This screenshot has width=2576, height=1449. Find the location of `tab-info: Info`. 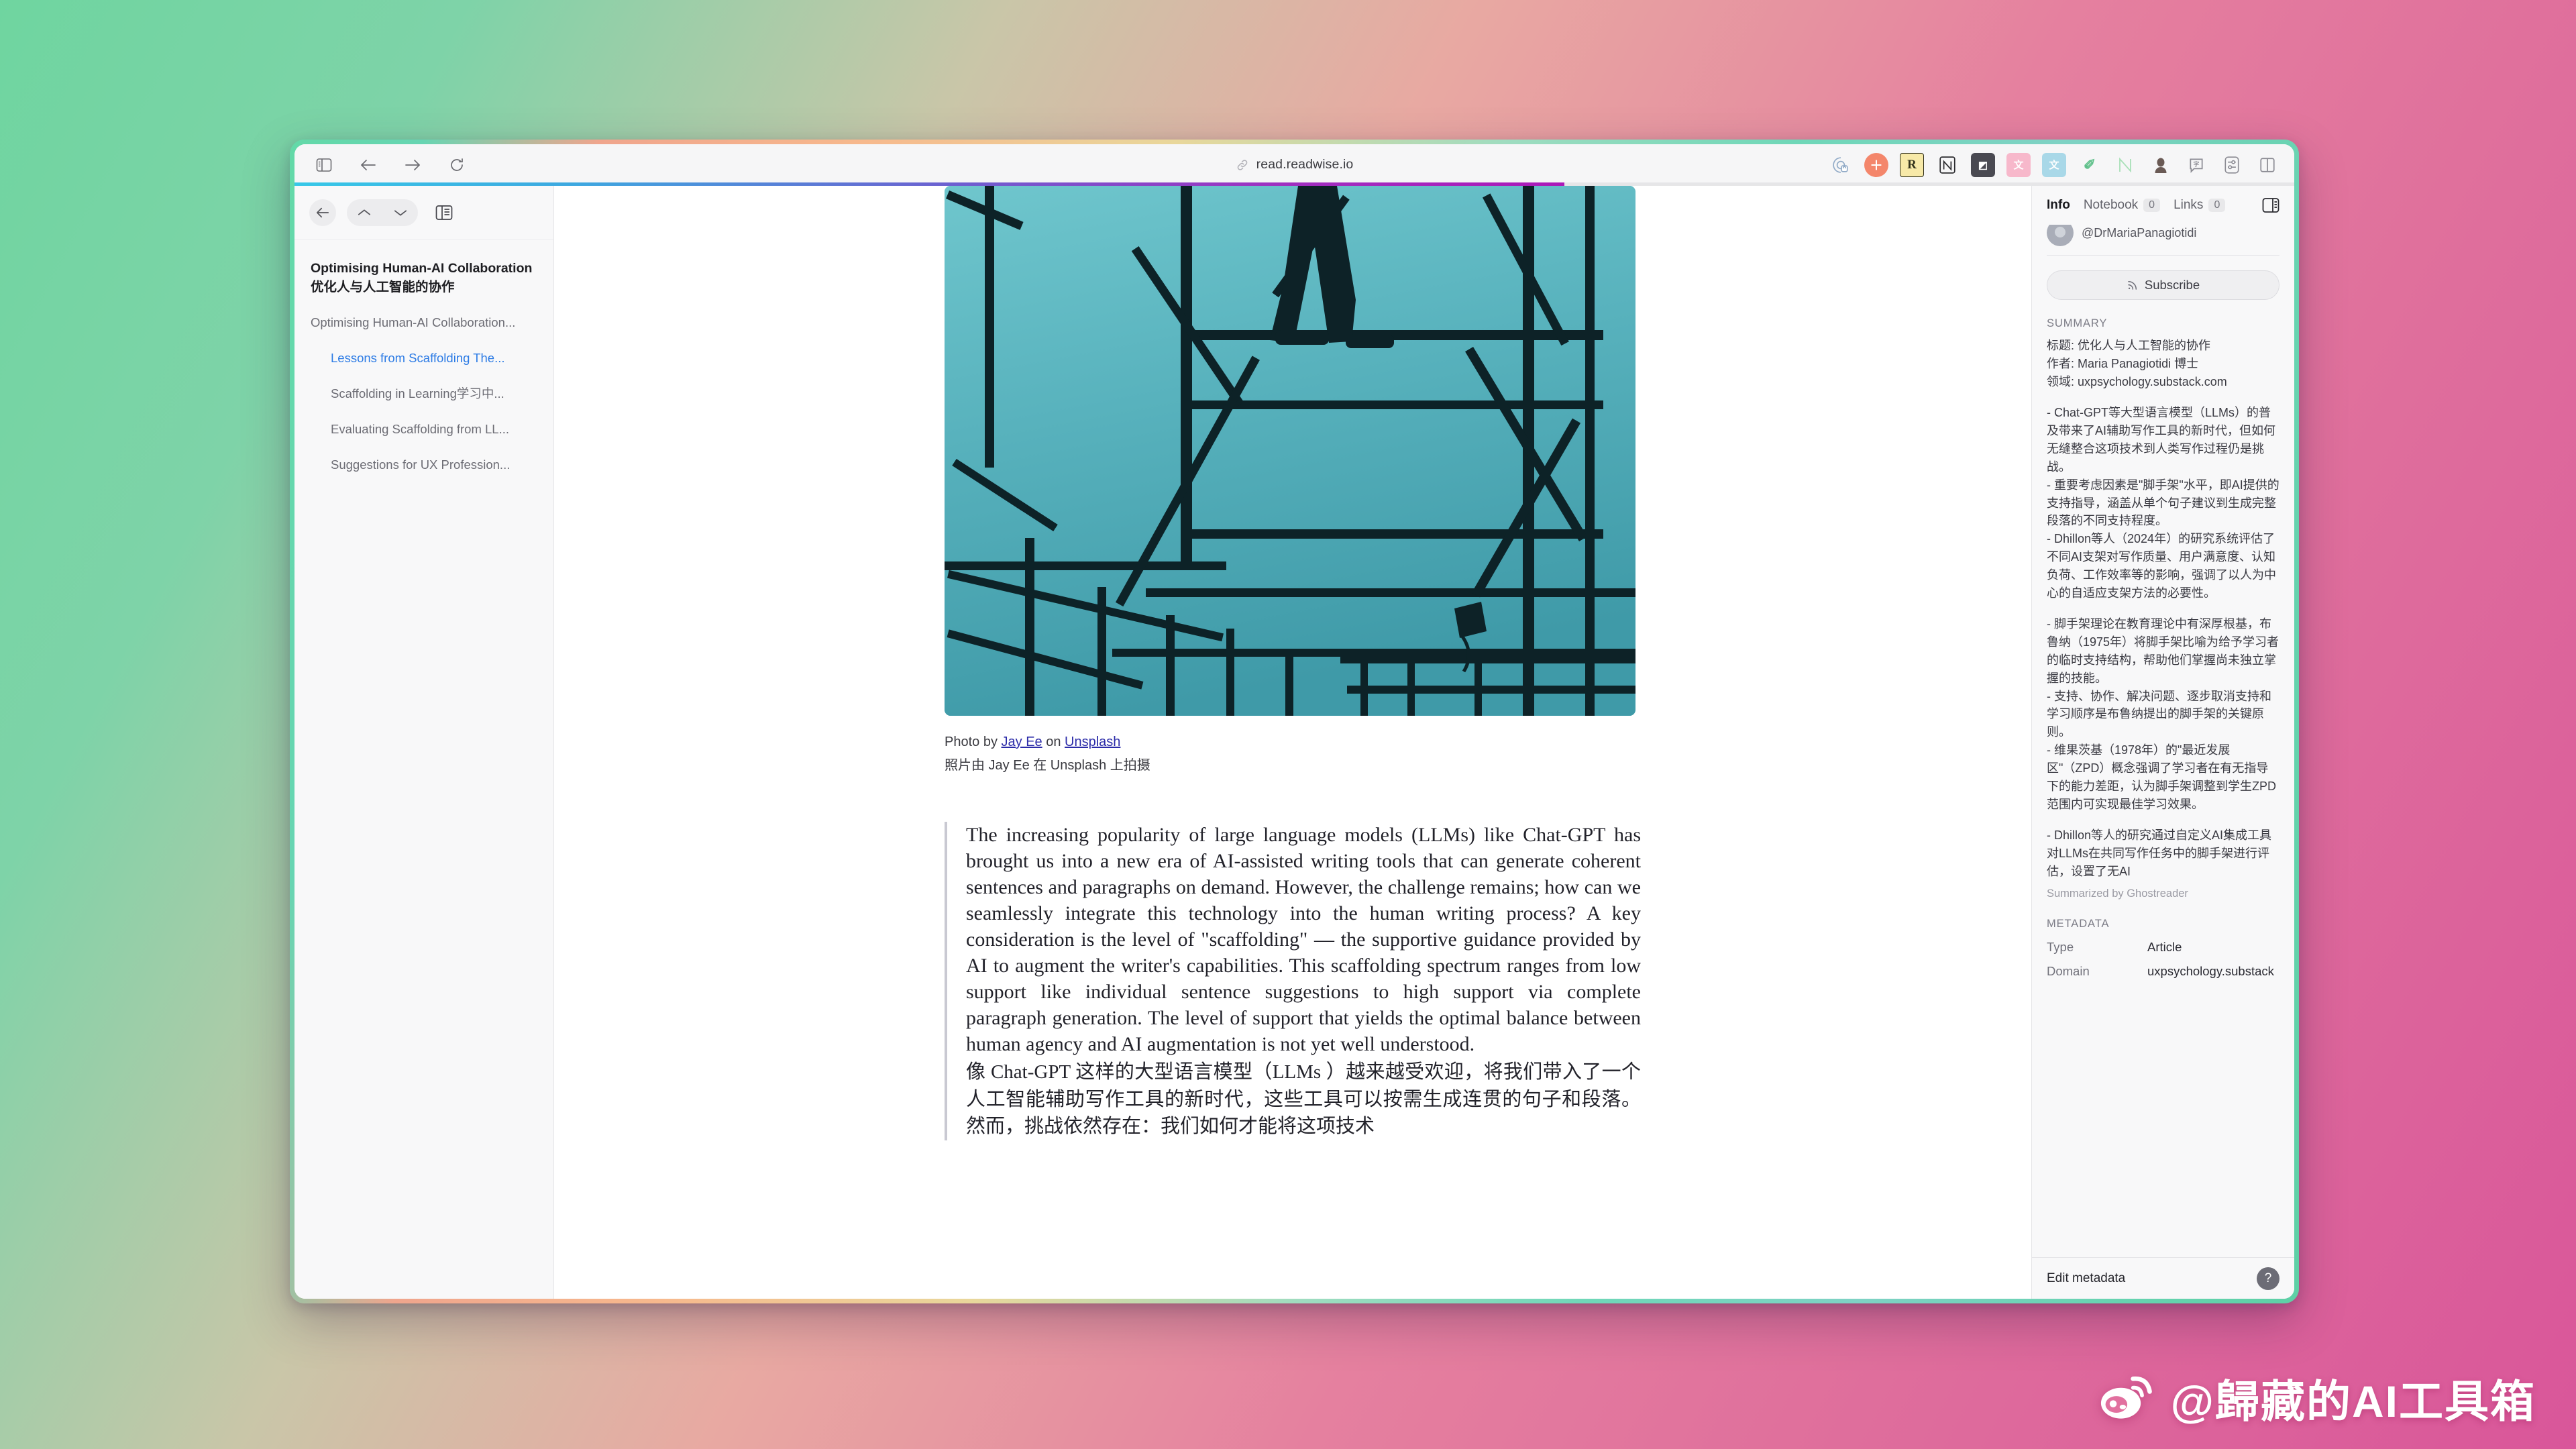

tab-info: Info is located at coordinates (2058, 205).